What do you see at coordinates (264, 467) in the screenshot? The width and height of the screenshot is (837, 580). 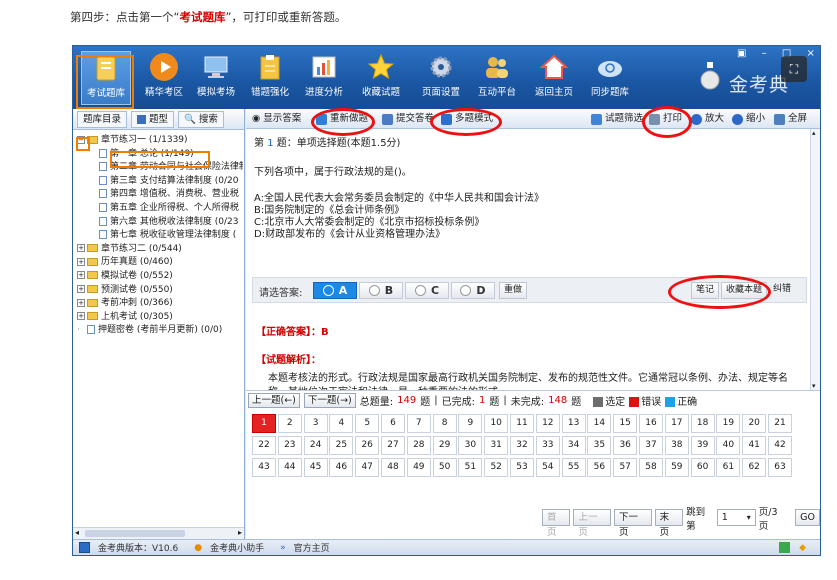 I see `question-cell: 43` at bounding box center [264, 467].